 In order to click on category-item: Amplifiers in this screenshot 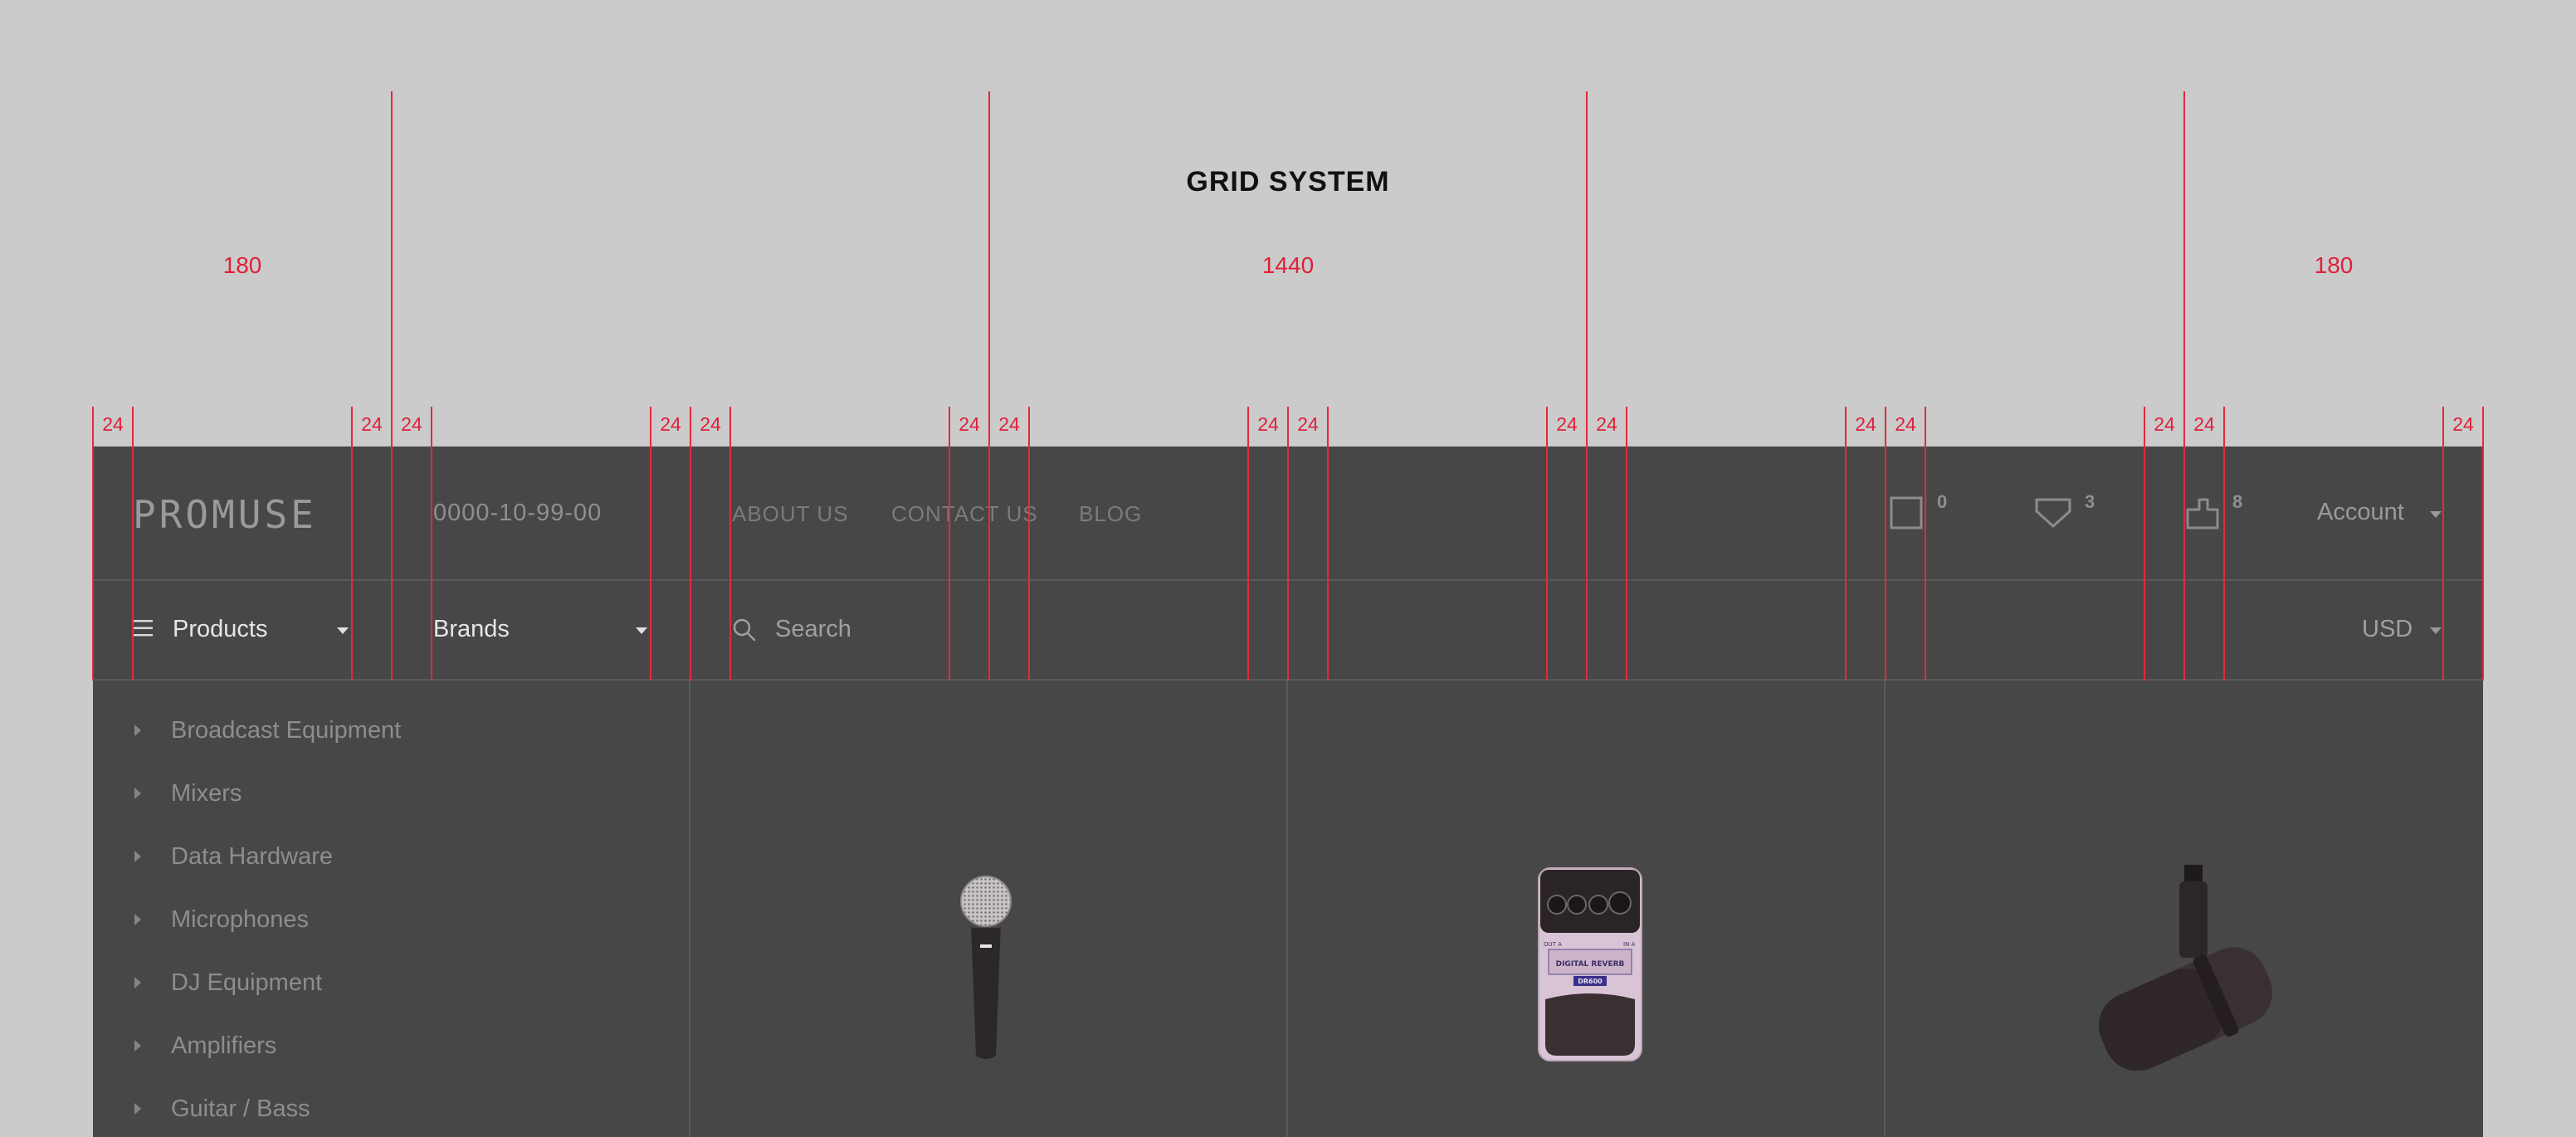, I will do `click(205, 1045)`.